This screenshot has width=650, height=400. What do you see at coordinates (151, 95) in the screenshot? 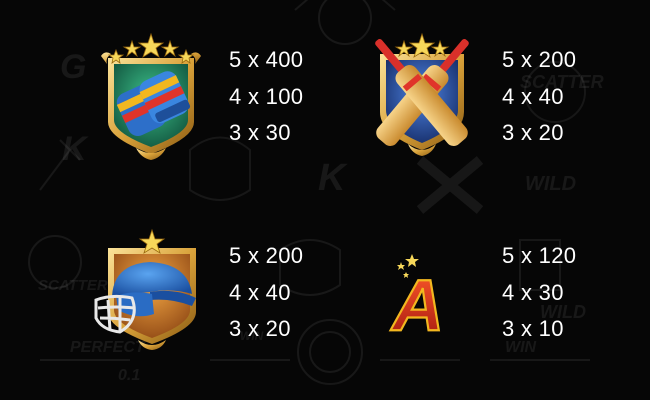
I see `batting-gloves-icon` at bounding box center [151, 95].